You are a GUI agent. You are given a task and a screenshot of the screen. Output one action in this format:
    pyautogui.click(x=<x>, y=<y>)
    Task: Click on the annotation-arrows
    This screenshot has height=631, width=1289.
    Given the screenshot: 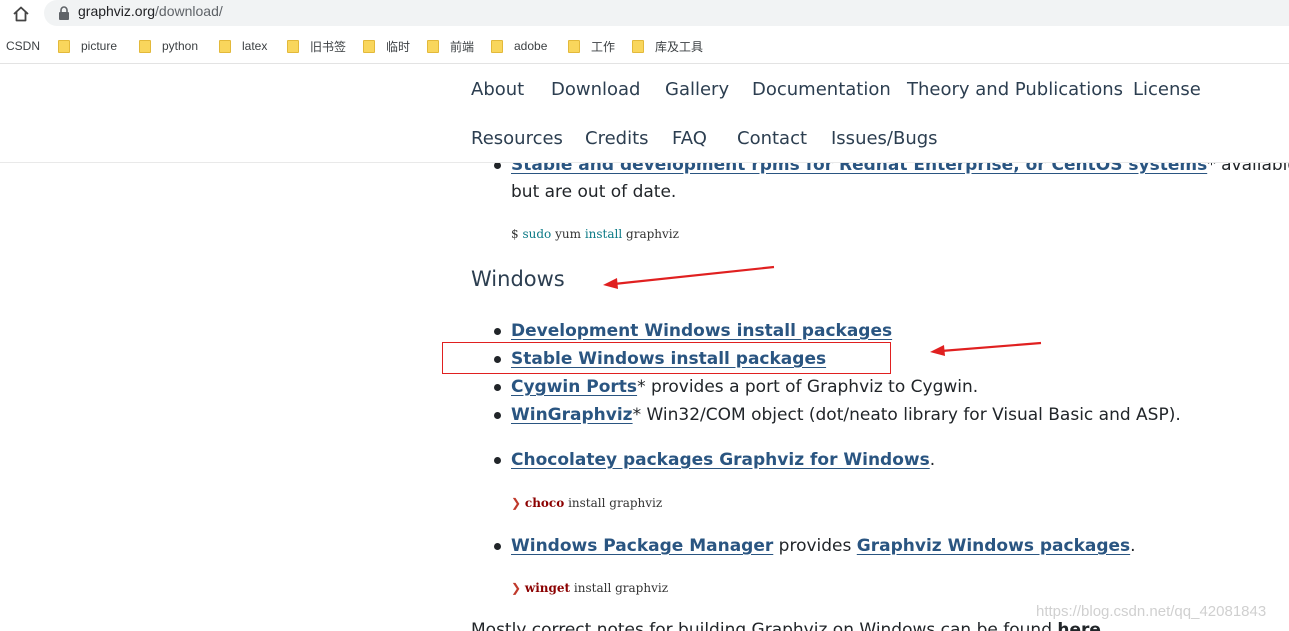 What is the action you would take?
    pyautogui.click(x=822, y=310)
    